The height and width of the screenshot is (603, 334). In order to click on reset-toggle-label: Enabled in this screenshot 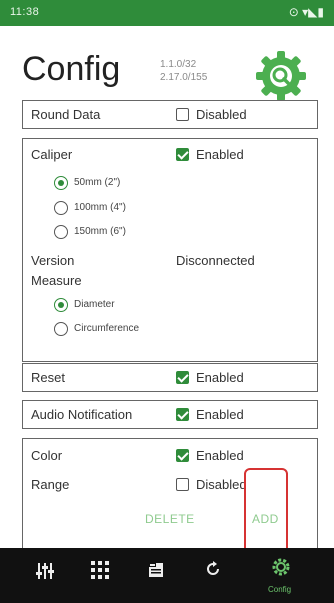, I will do `click(220, 377)`.